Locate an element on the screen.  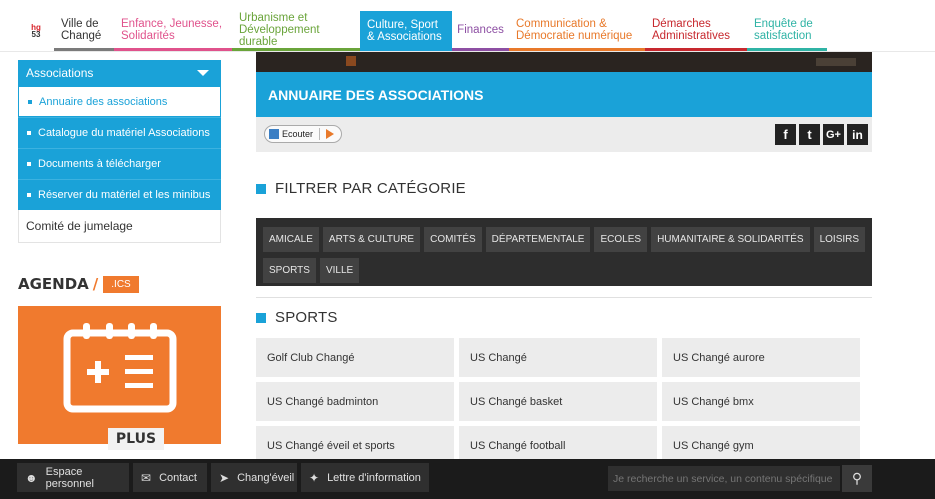
paper-plane-icon: ➤ is located at coordinates (224, 477).